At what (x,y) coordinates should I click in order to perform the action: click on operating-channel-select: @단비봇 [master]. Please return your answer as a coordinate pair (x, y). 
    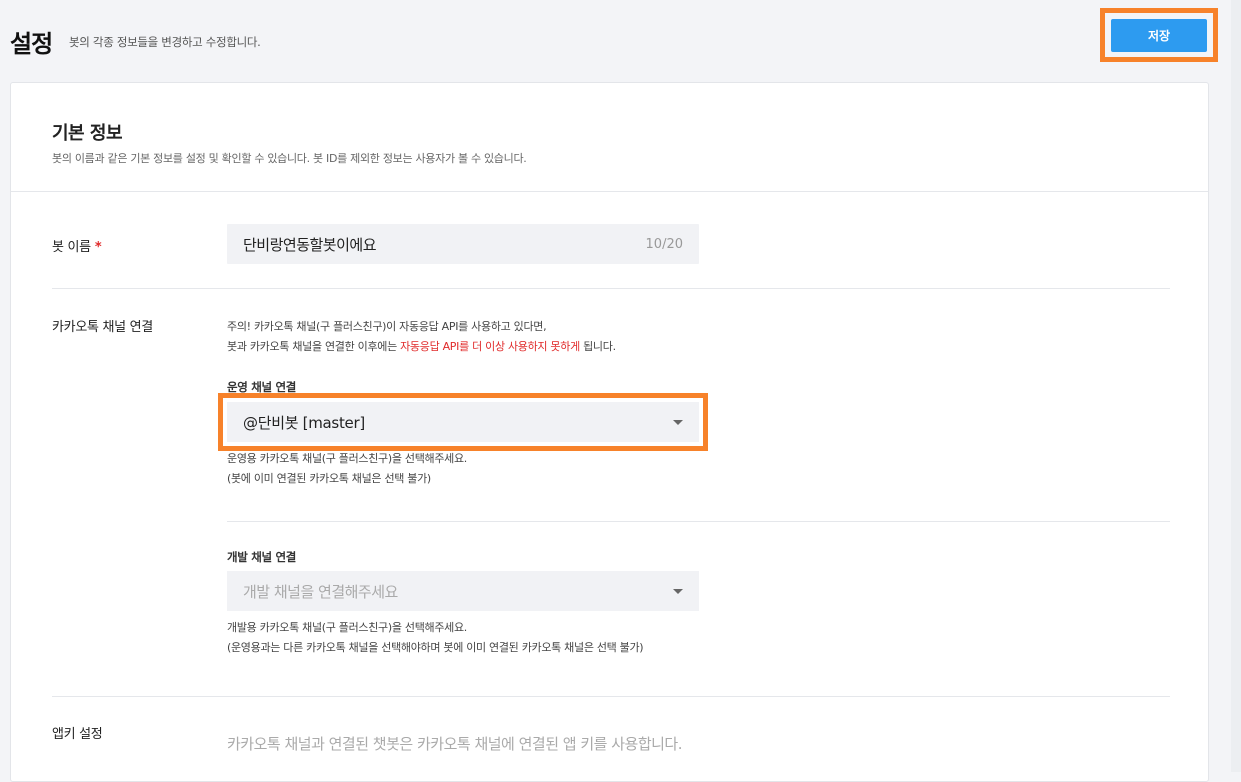
    Looking at the image, I should click on (463, 422).